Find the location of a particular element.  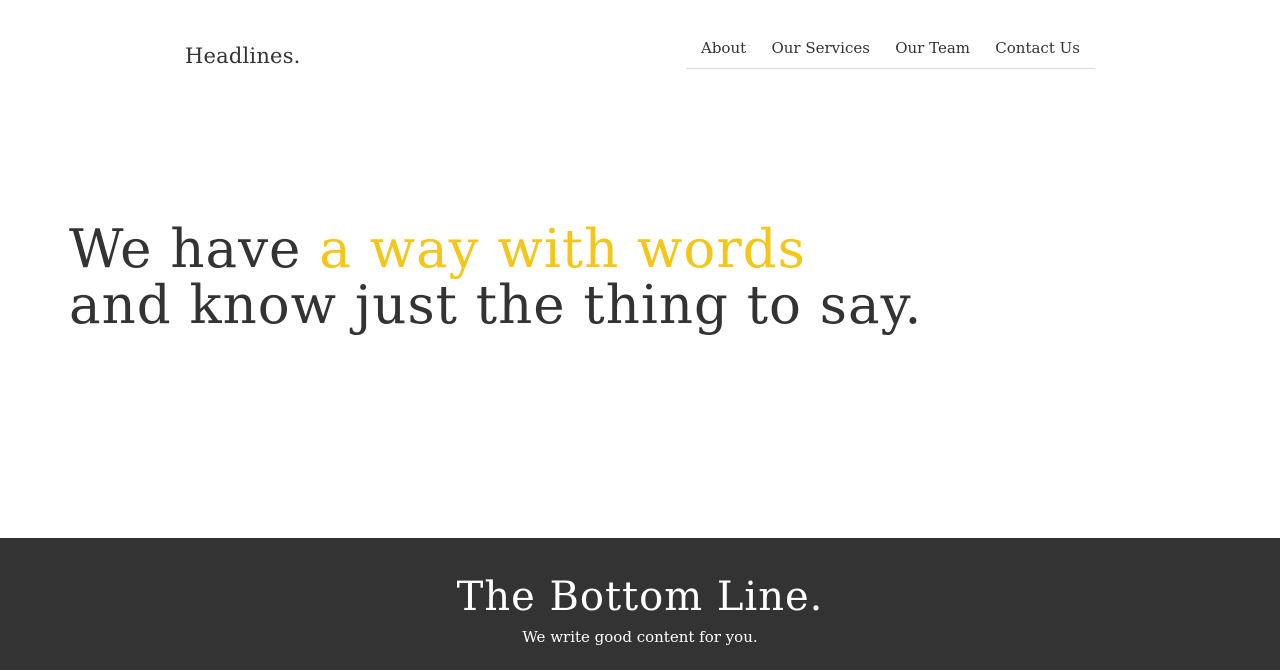

site-logo: Headlines. is located at coordinates (243, 56).